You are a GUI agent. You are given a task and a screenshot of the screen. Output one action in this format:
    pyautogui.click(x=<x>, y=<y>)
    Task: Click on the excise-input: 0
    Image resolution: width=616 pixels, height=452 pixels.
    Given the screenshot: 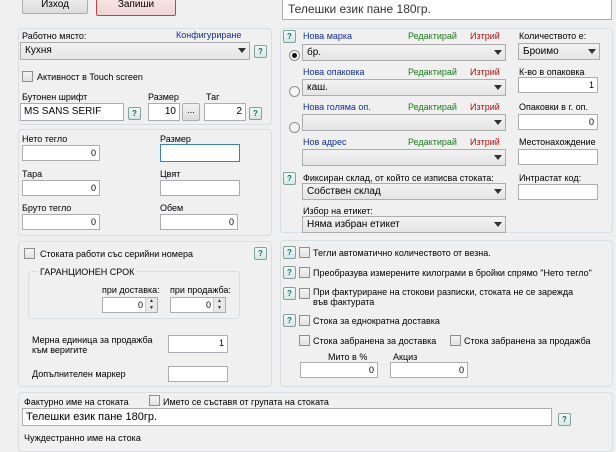 What is the action you would take?
    pyautogui.click(x=429, y=370)
    